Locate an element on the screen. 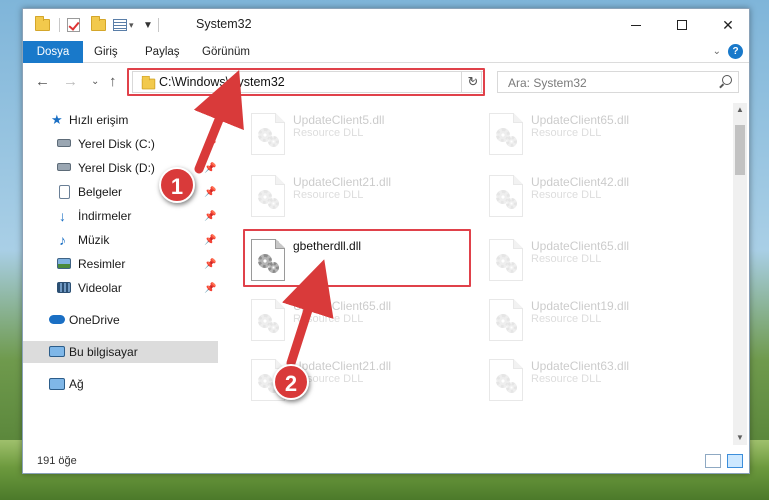  step-marker-1: 1 is located at coordinates (177, 185).